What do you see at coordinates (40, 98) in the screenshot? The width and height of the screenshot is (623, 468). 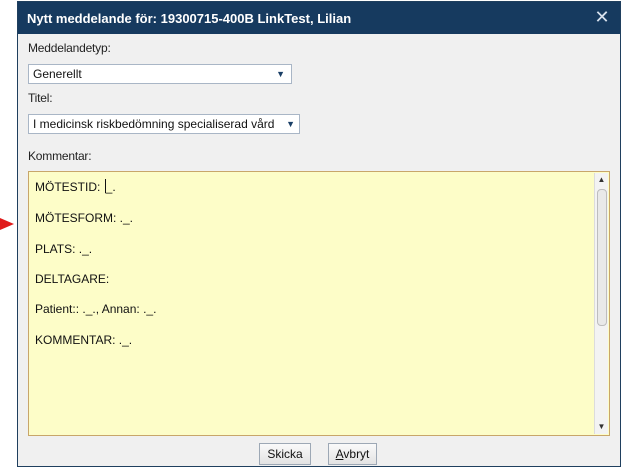 I see `title-label: Titel:` at bounding box center [40, 98].